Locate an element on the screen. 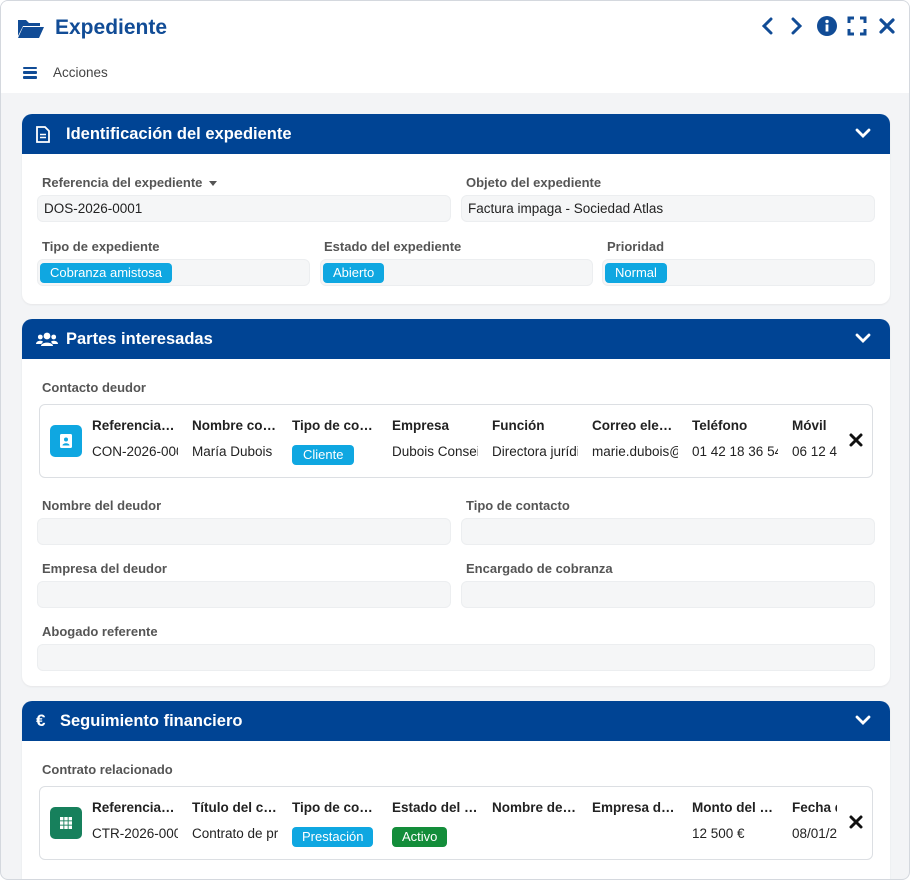  contact-col: Móvil 06 12 45 78 90 is located at coordinates (814, 442).